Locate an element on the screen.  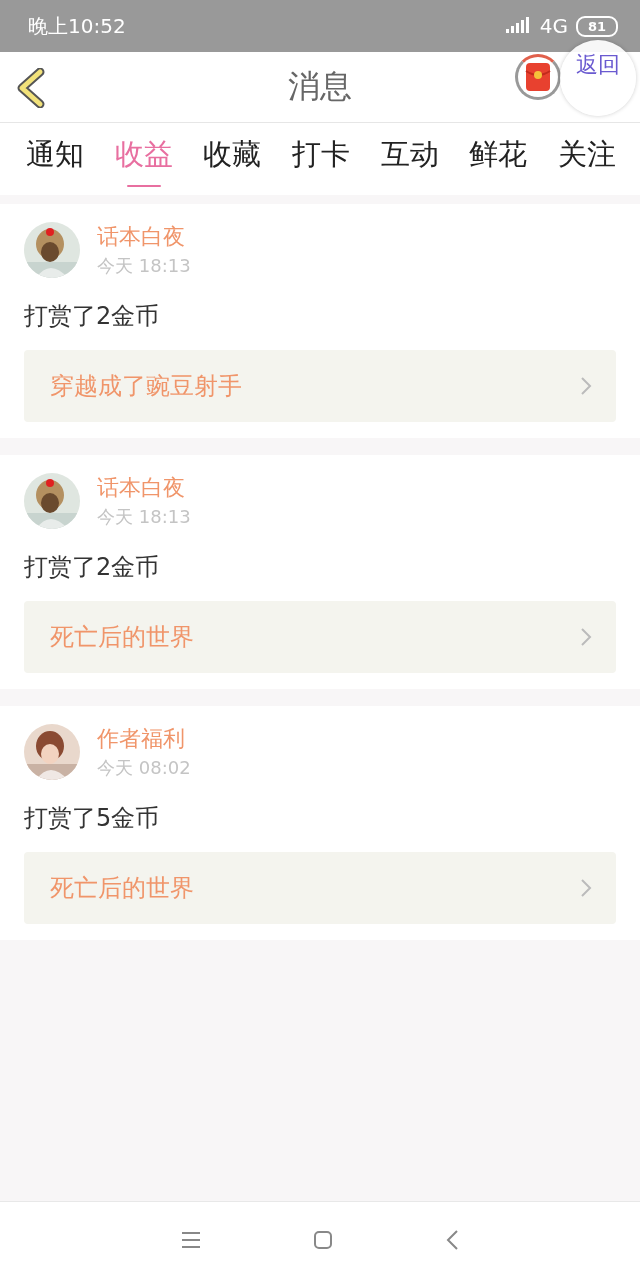
signal-icon is located at coordinates (518, 26).